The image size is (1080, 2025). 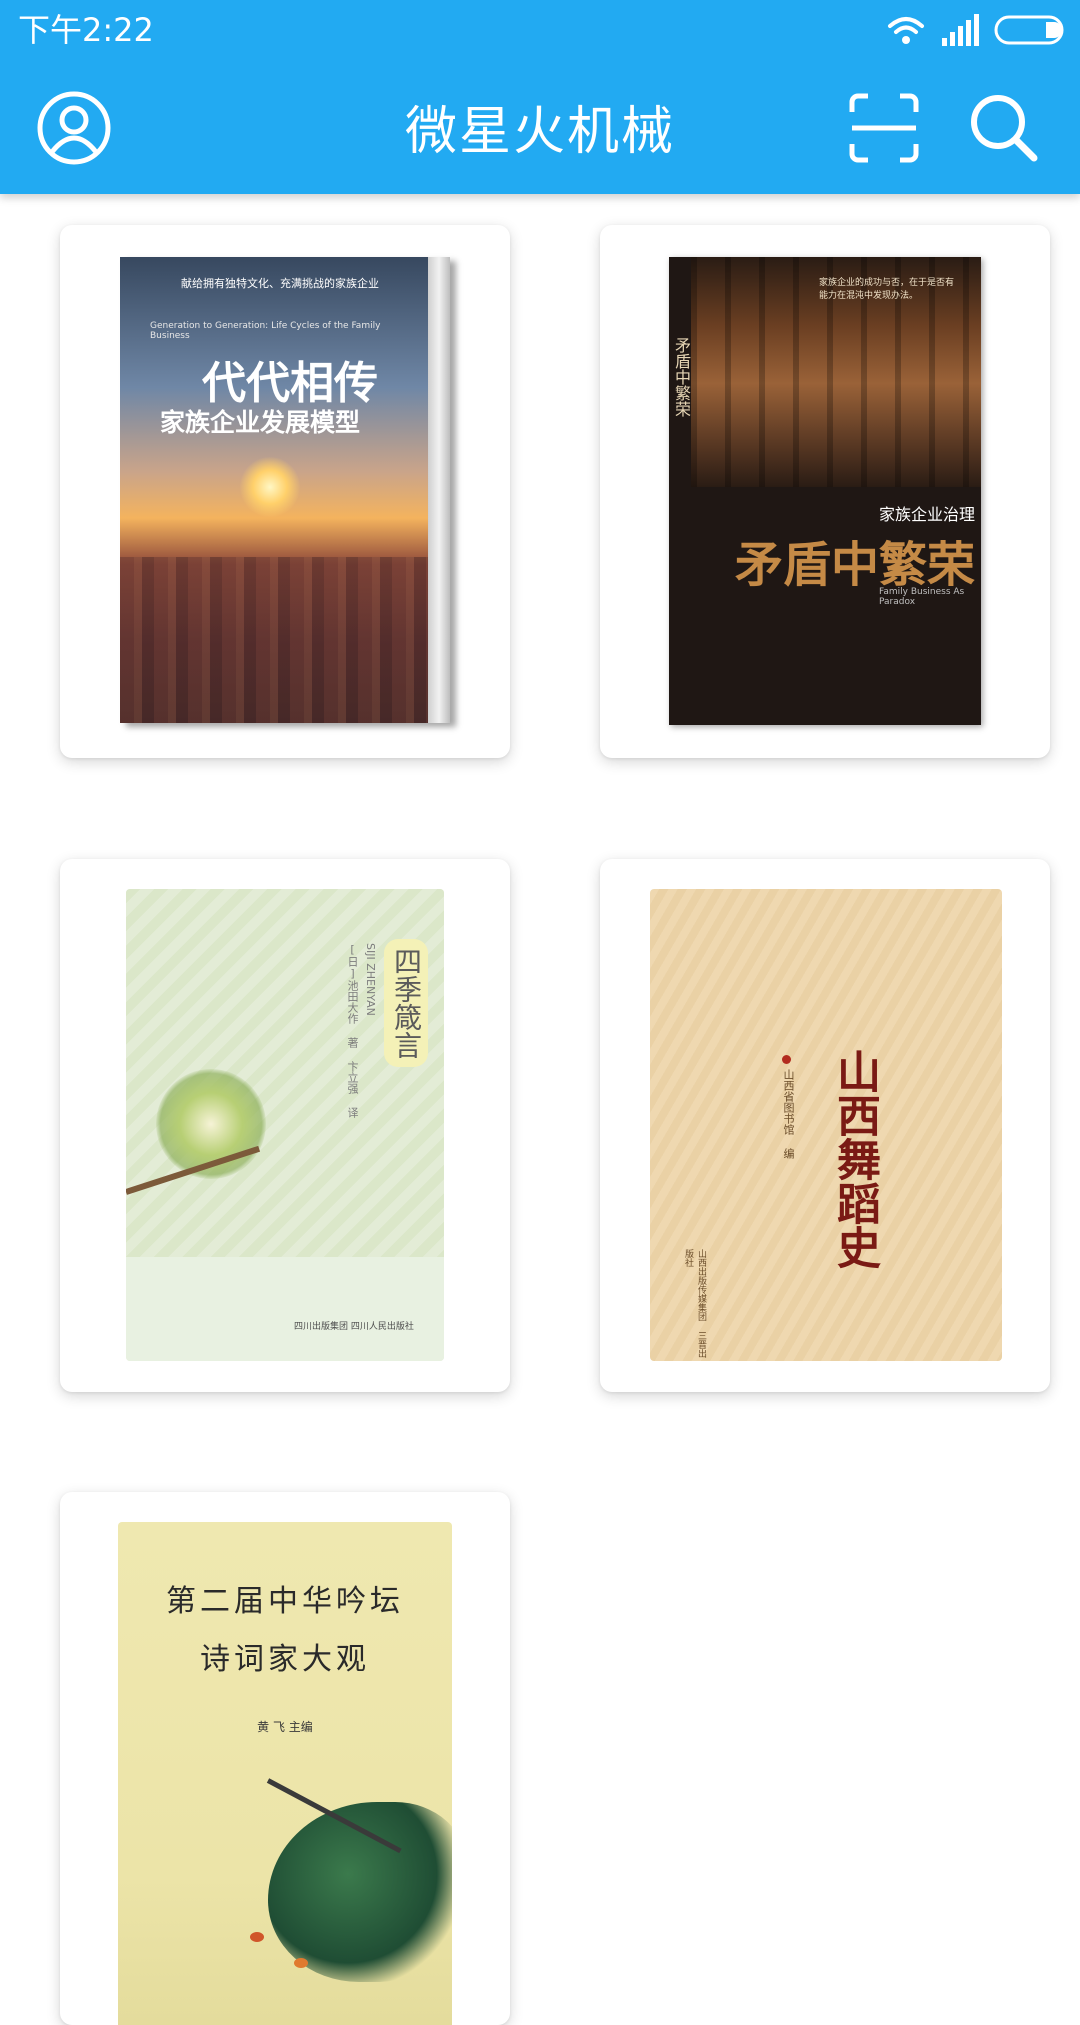 What do you see at coordinates (285, 1659) in the screenshot?
I see `book-title-line2: 诗词家大观` at bounding box center [285, 1659].